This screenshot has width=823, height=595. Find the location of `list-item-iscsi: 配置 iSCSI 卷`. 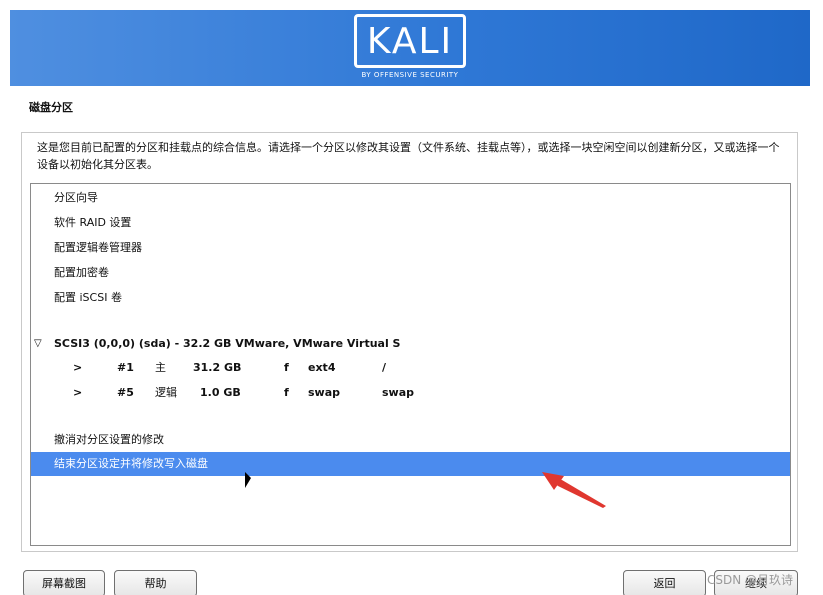

list-item-iscsi: 配置 iSCSI 卷 is located at coordinates (410, 298).